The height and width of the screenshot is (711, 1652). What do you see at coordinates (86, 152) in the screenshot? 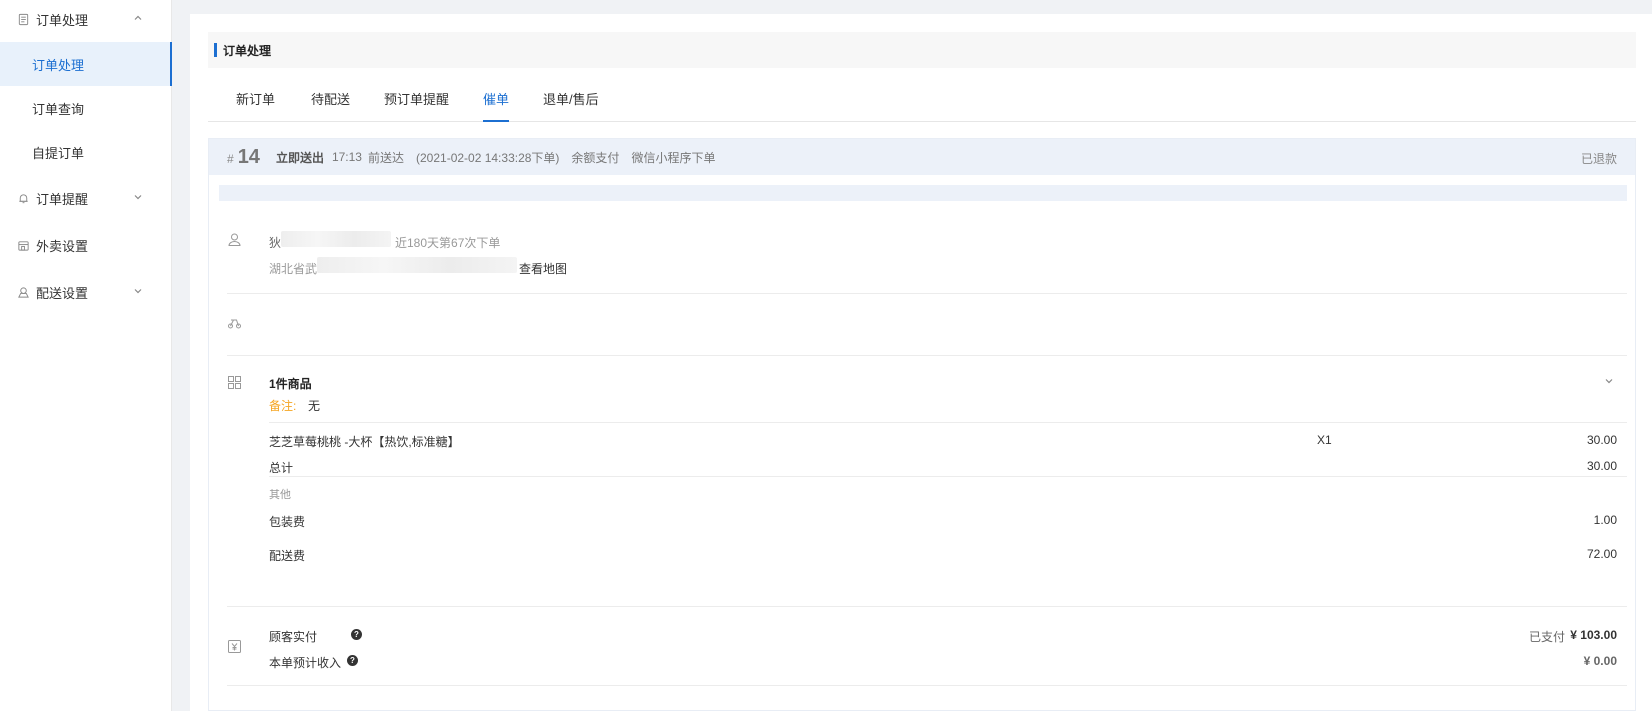
I see `sidebar-item-pickup-orders: 自提订单` at bounding box center [86, 152].